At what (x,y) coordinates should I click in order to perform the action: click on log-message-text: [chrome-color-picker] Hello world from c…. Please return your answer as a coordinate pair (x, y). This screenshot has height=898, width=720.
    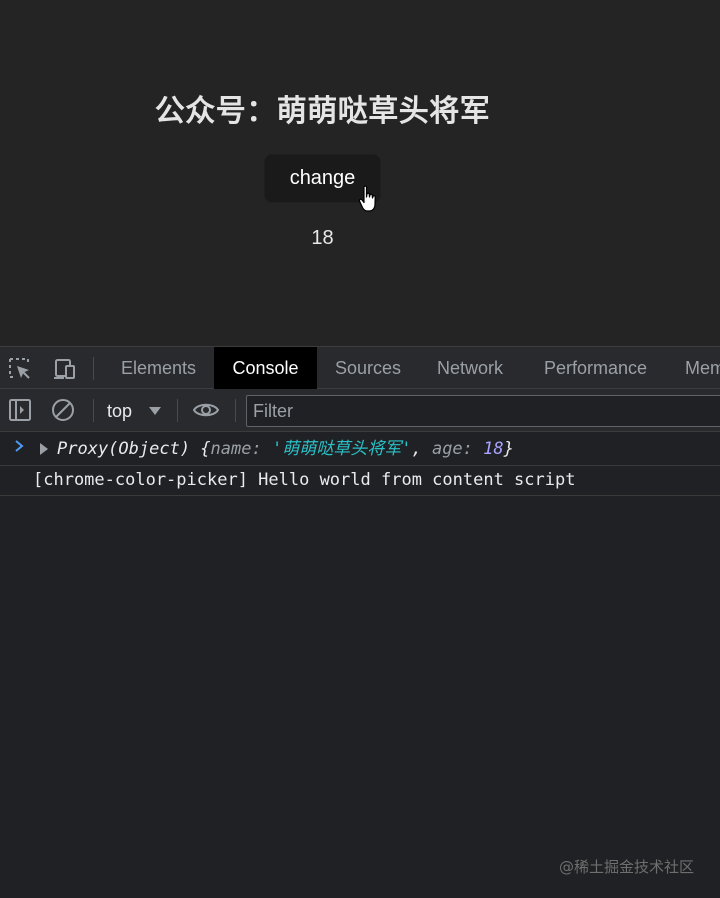
    Looking at the image, I should click on (304, 480).